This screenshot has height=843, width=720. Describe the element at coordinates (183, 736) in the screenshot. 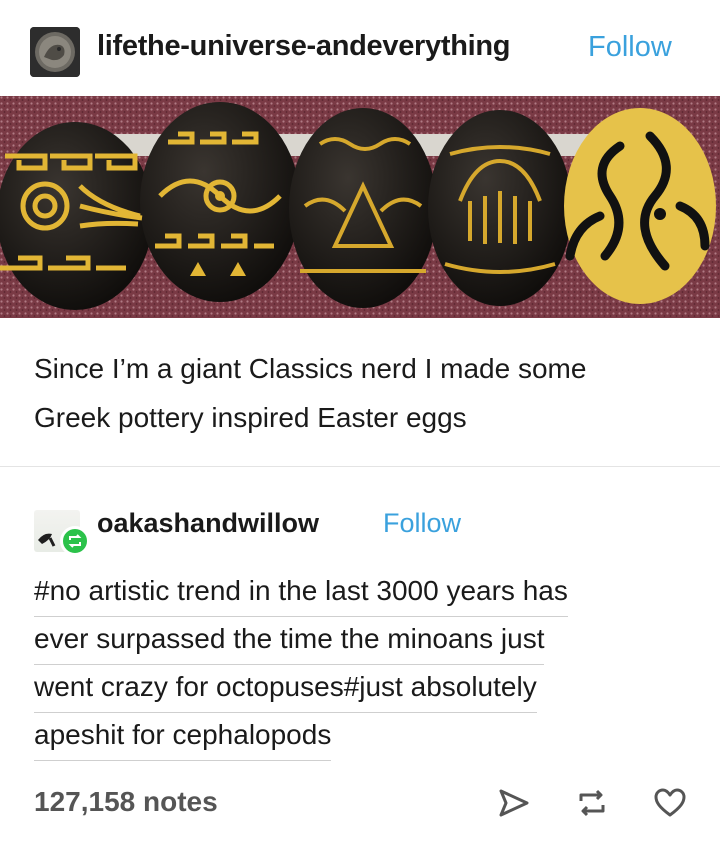

I see `tag-line: apeshit for cephalopods` at that location.